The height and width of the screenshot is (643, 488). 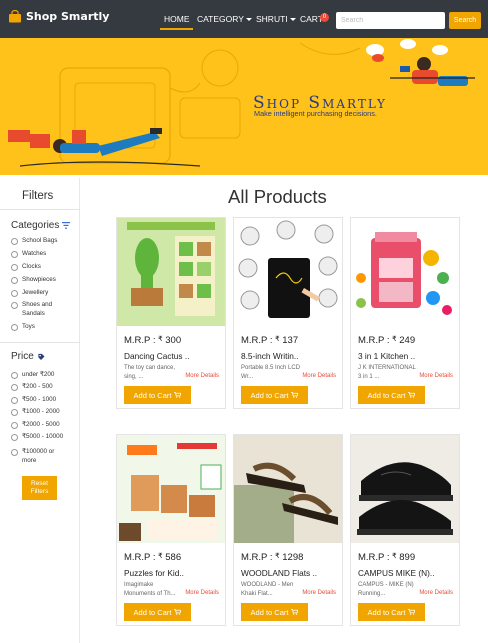 What do you see at coordinates (37, 456) in the screenshot?
I see `price-filter: ₹100000 or more` at bounding box center [37, 456].